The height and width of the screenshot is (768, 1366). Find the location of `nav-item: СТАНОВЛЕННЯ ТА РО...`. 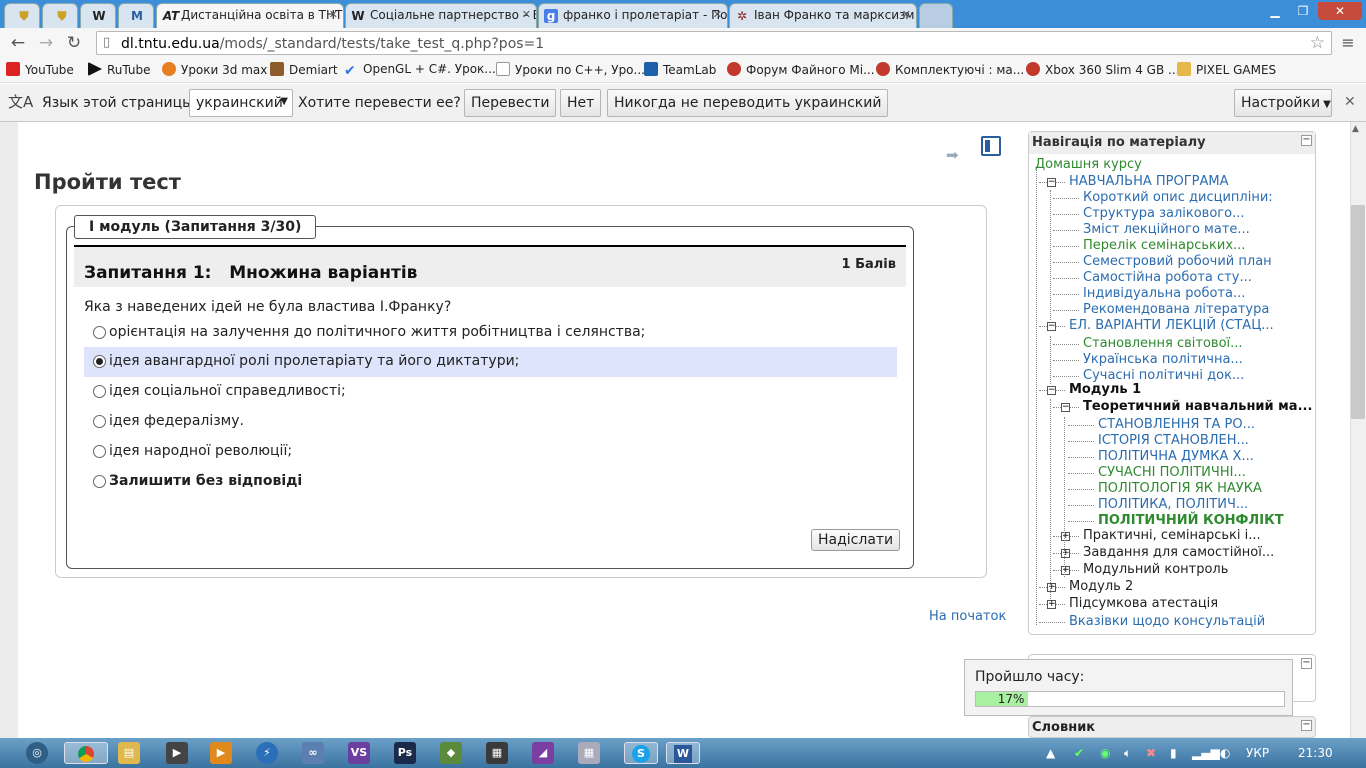

nav-item: СТАНОВЛЕННЯ ТА РО... is located at coordinates (1176, 424).